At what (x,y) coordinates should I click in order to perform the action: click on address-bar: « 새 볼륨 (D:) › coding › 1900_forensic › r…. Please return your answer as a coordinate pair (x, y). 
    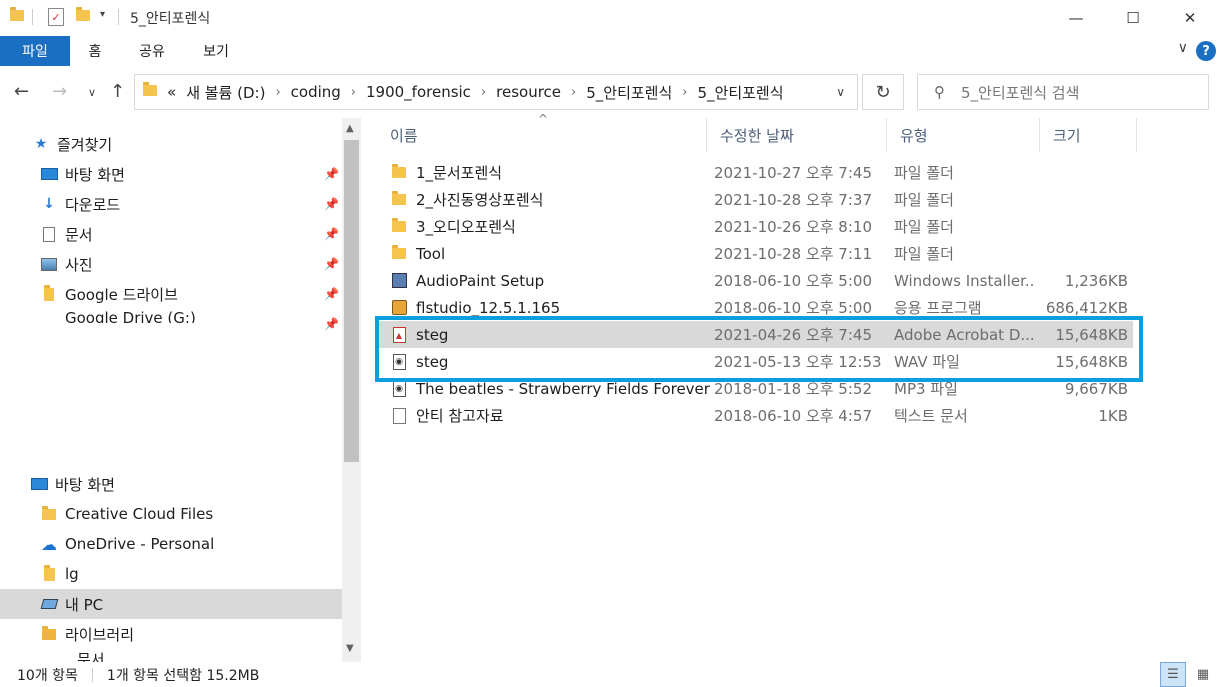
    Looking at the image, I should click on (496, 92).